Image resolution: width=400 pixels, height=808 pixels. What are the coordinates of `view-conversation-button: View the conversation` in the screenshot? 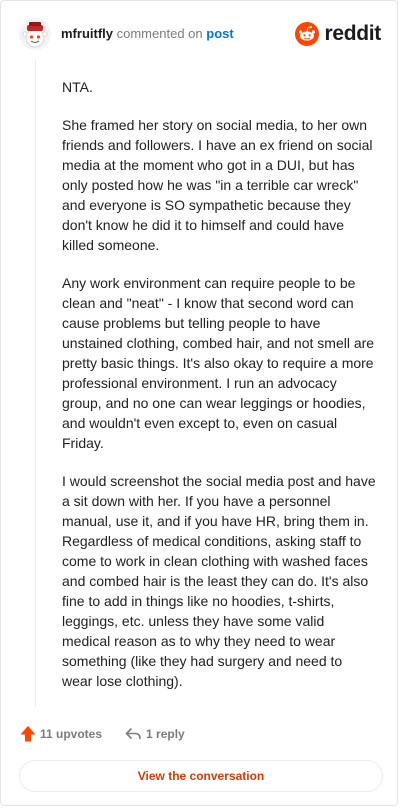 It's located at (201, 776).